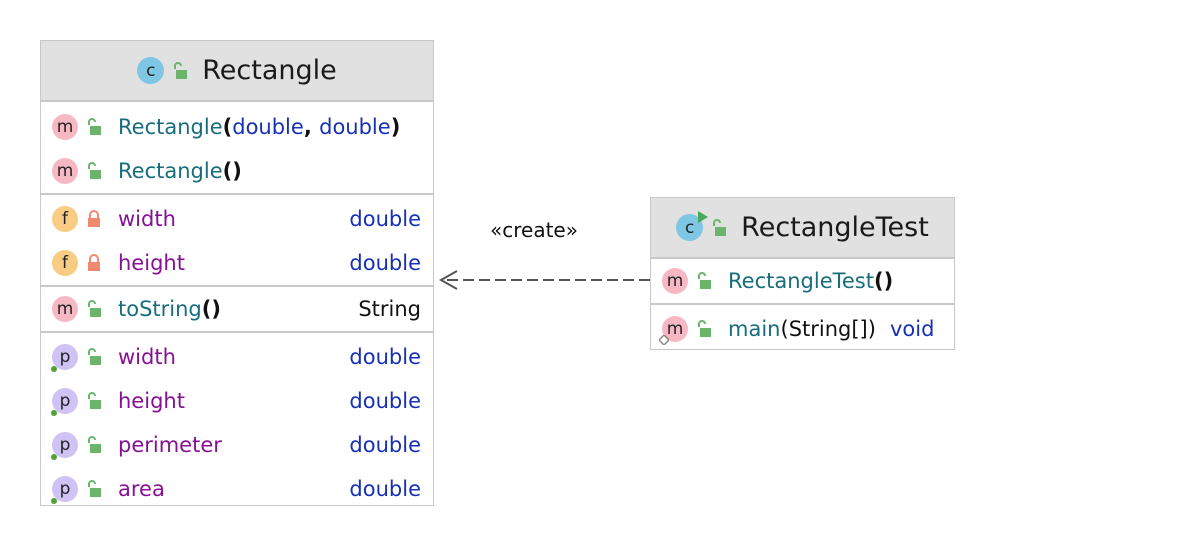  I want to click on property-name: width, so click(147, 357).